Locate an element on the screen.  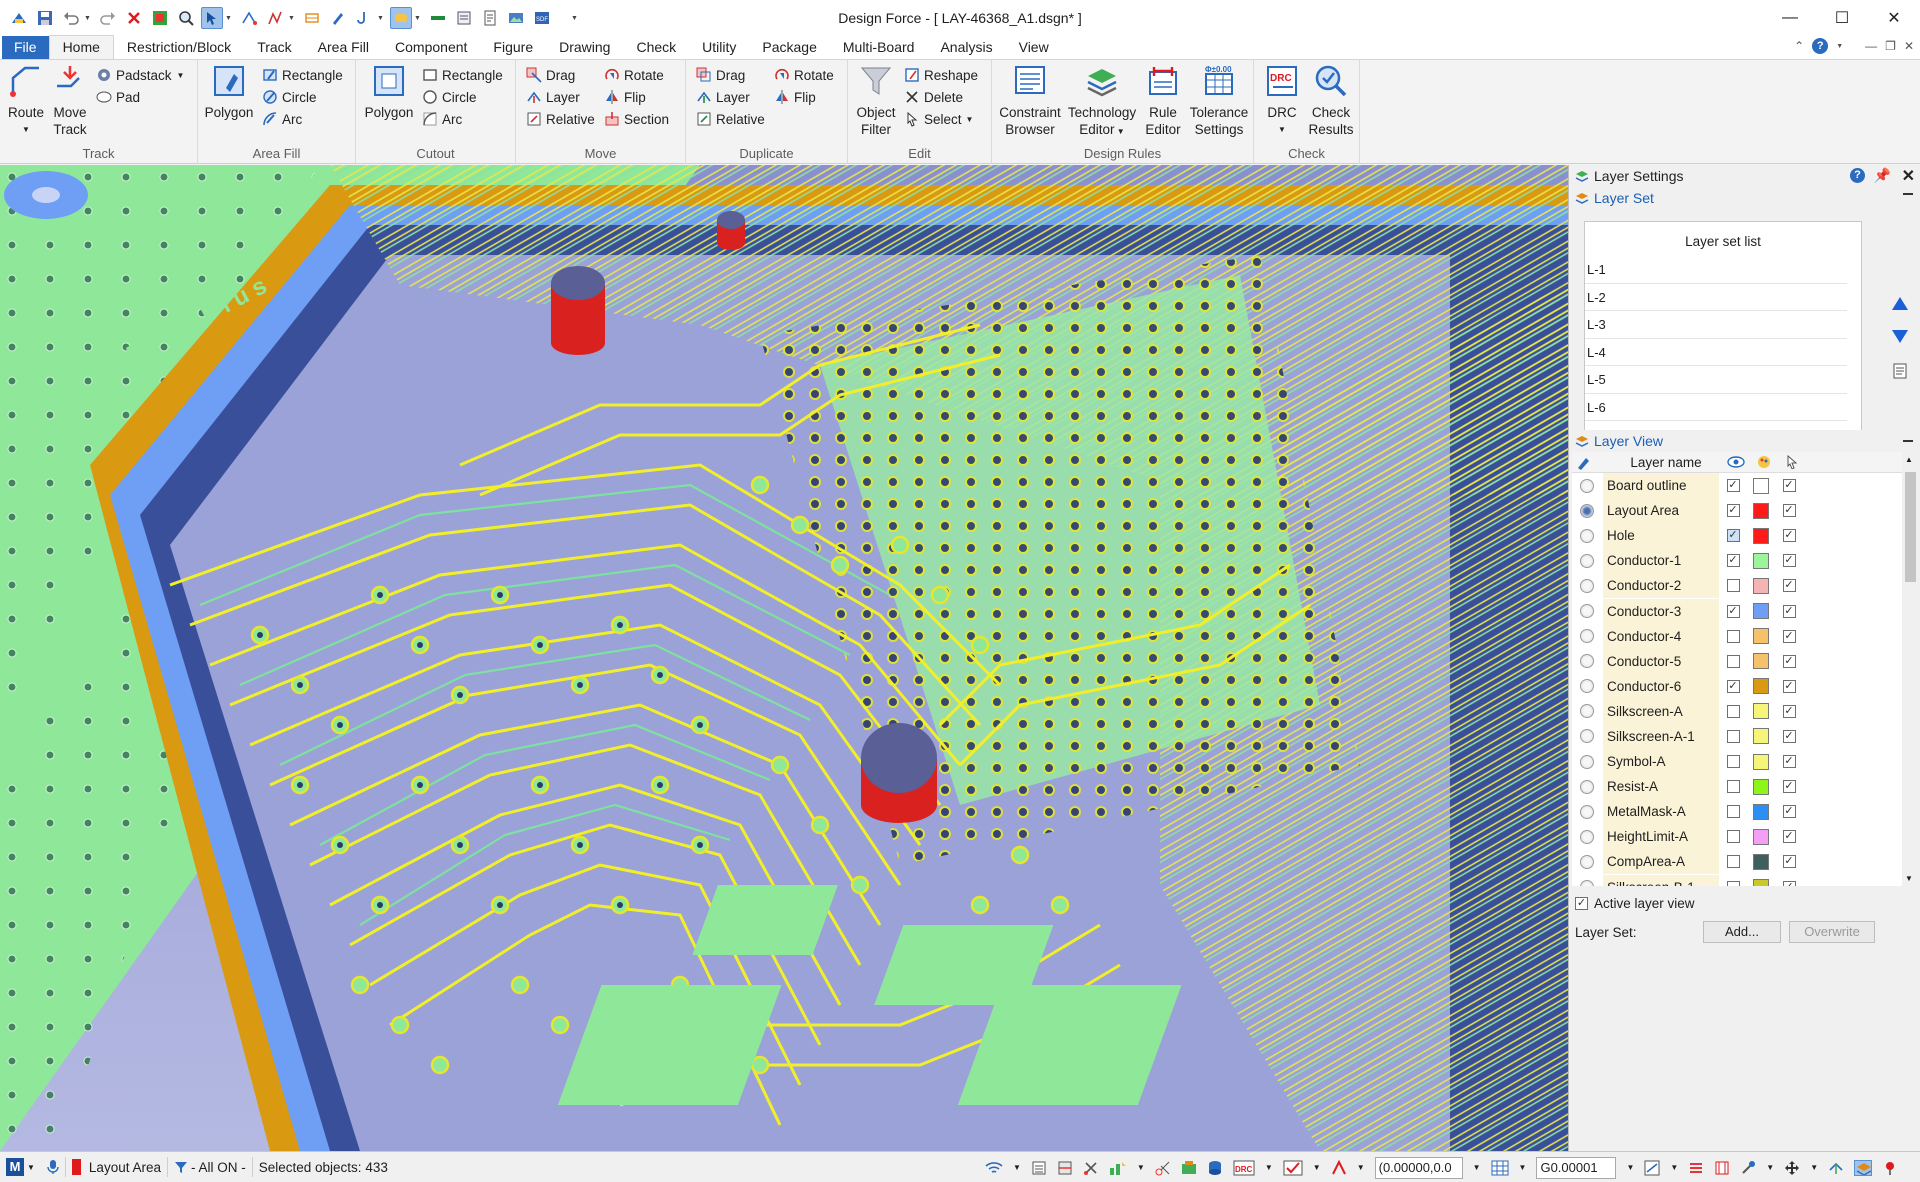
wifi-icon is located at coordinates (994, 1168).